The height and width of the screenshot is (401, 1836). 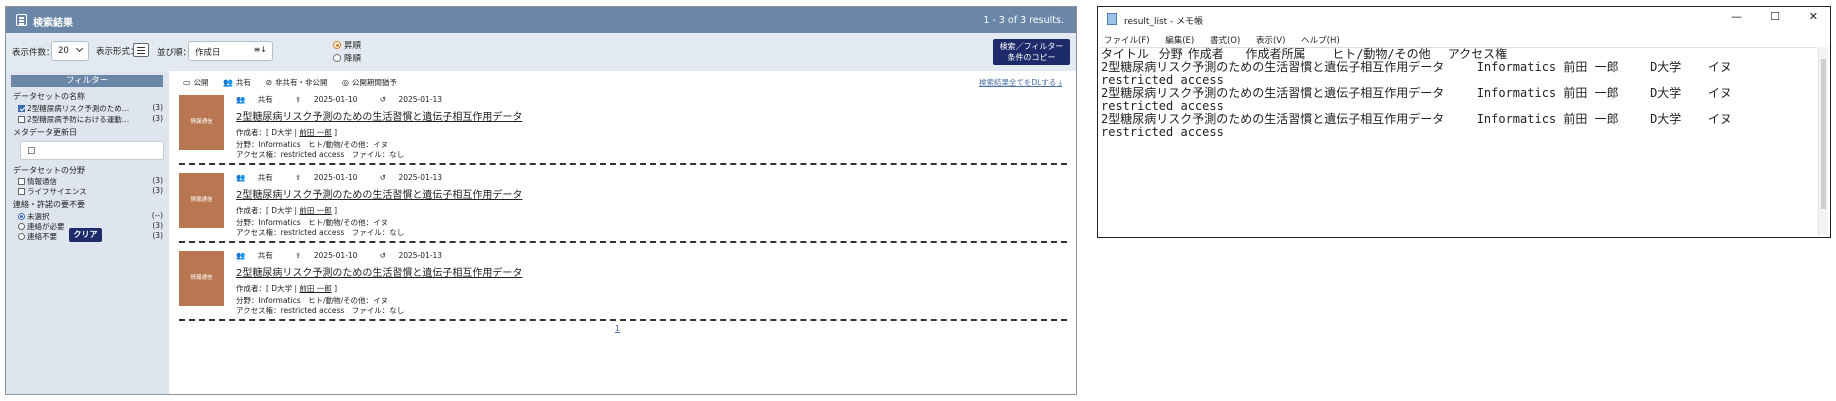 I want to click on list-view-icon, so click(x=141, y=47).